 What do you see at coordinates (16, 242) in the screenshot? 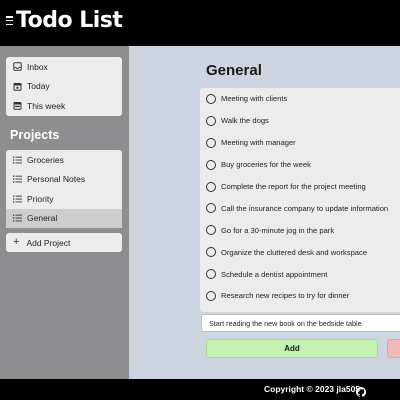
I see `plus-icon: +` at bounding box center [16, 242].